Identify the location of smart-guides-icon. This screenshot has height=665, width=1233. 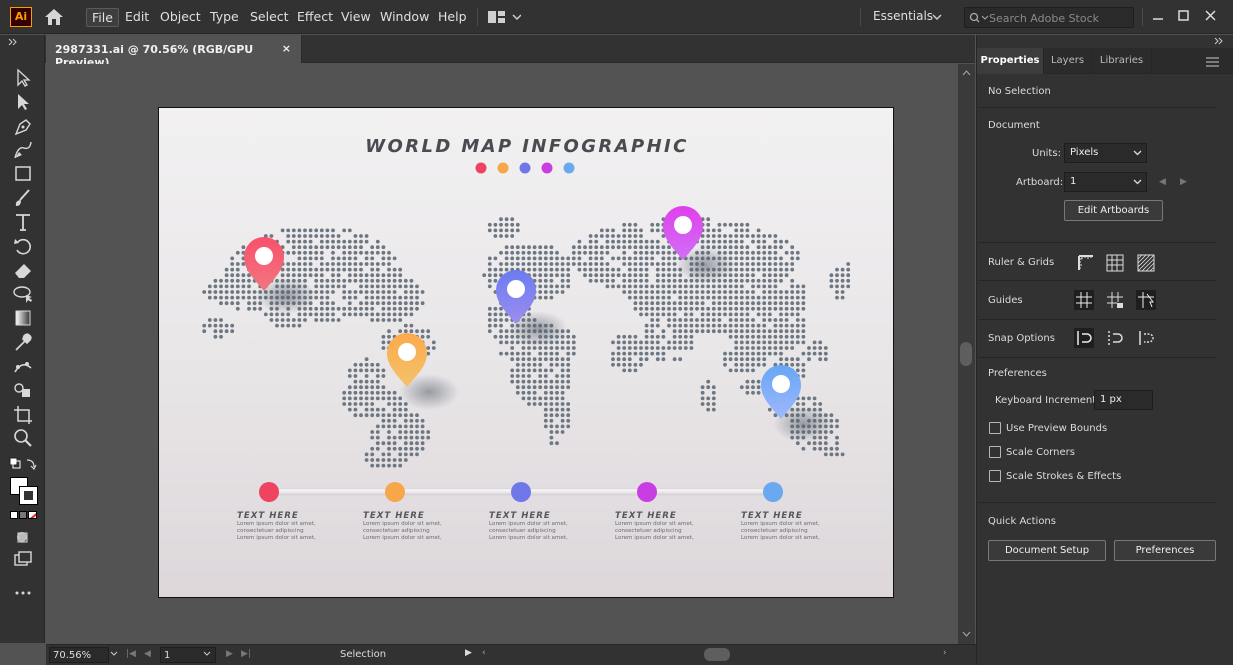
(1146, 300).